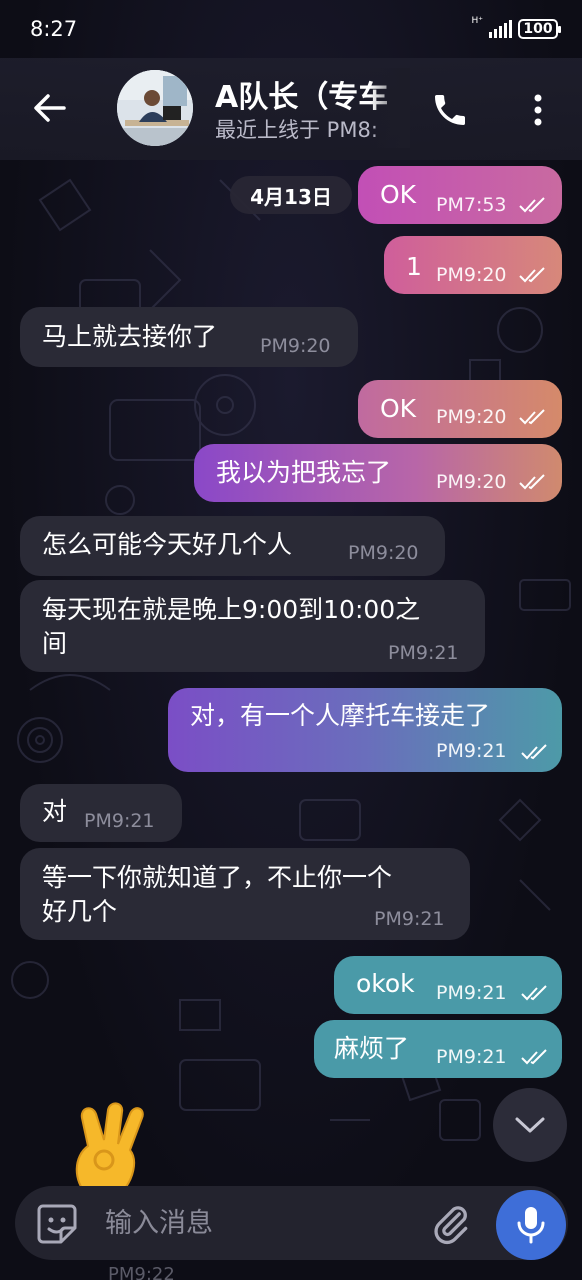  I want to click on message-bubble-in: 怎么可能今天好几个人 PM9:20, so click(232, 546).